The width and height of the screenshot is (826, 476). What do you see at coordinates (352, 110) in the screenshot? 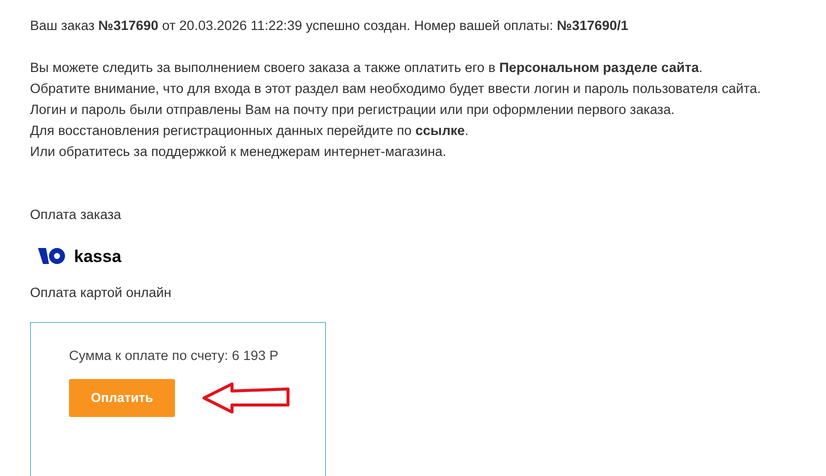
I see `info-line: Логин и пароль были отправлены Вам на почту при регистрации или при оформлении первого заказа.` at bounding box center [352, 110].